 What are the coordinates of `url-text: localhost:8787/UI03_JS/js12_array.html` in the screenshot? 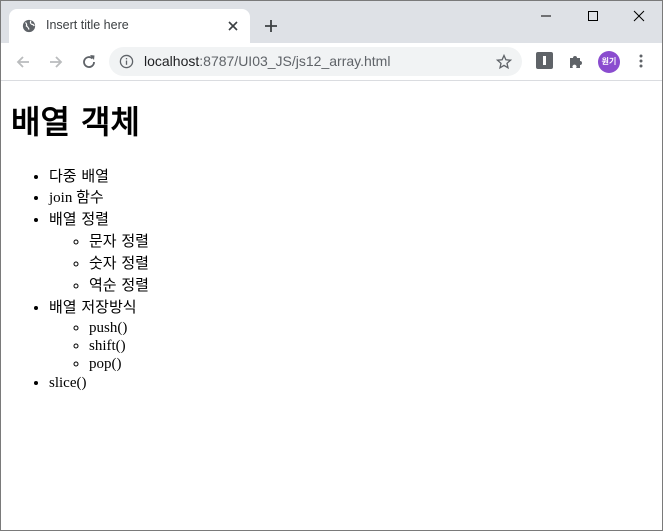 It's located at (267, 61).